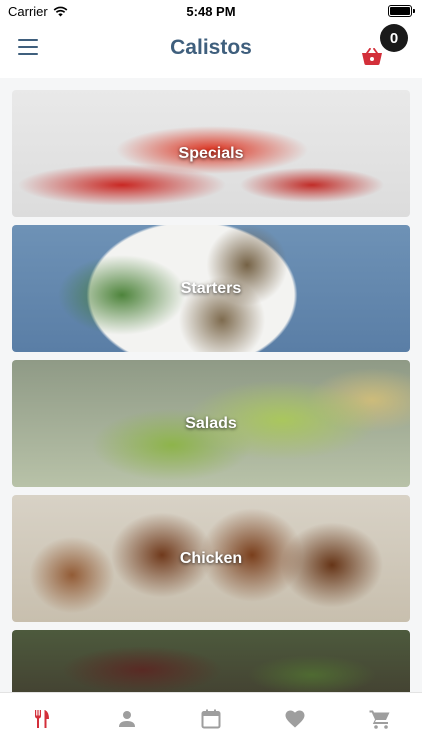  I want to click on category-label: Specials, so click(211, 153).